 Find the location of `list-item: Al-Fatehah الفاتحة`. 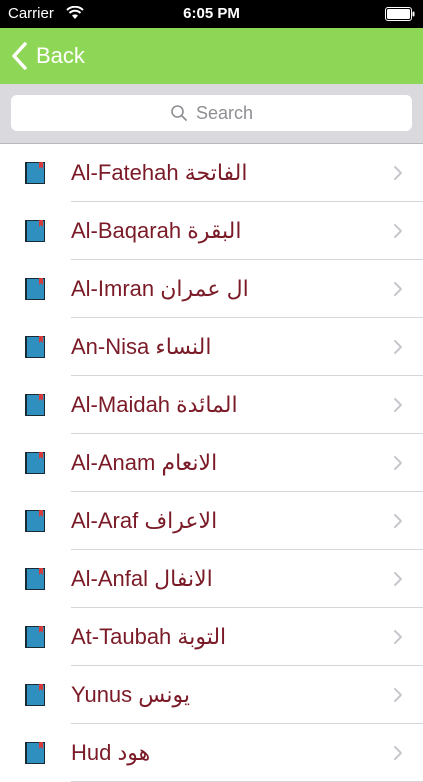

list-item: Al-Fatehah الفاتحة is located at coordinates (211, 173).